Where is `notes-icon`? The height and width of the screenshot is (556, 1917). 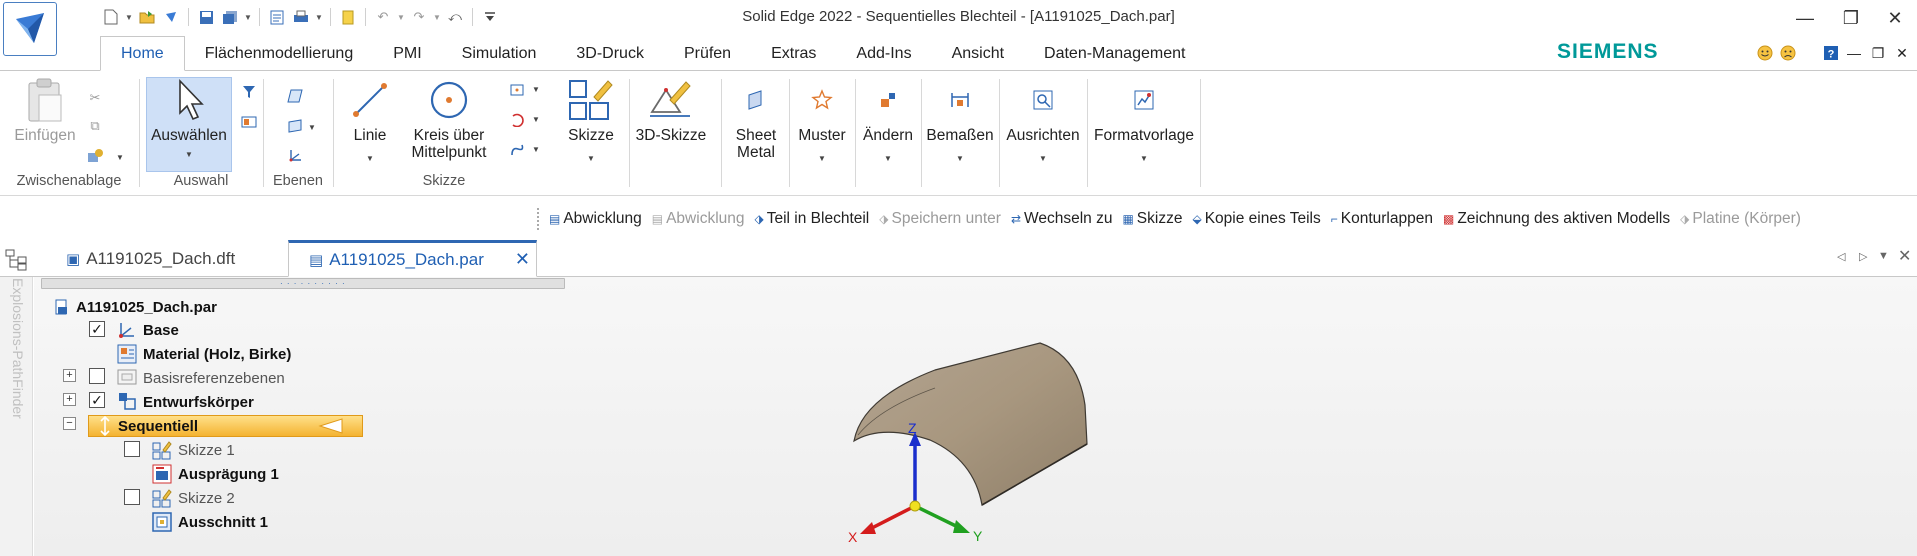 notes-icon is located at coordinates (348, 17).